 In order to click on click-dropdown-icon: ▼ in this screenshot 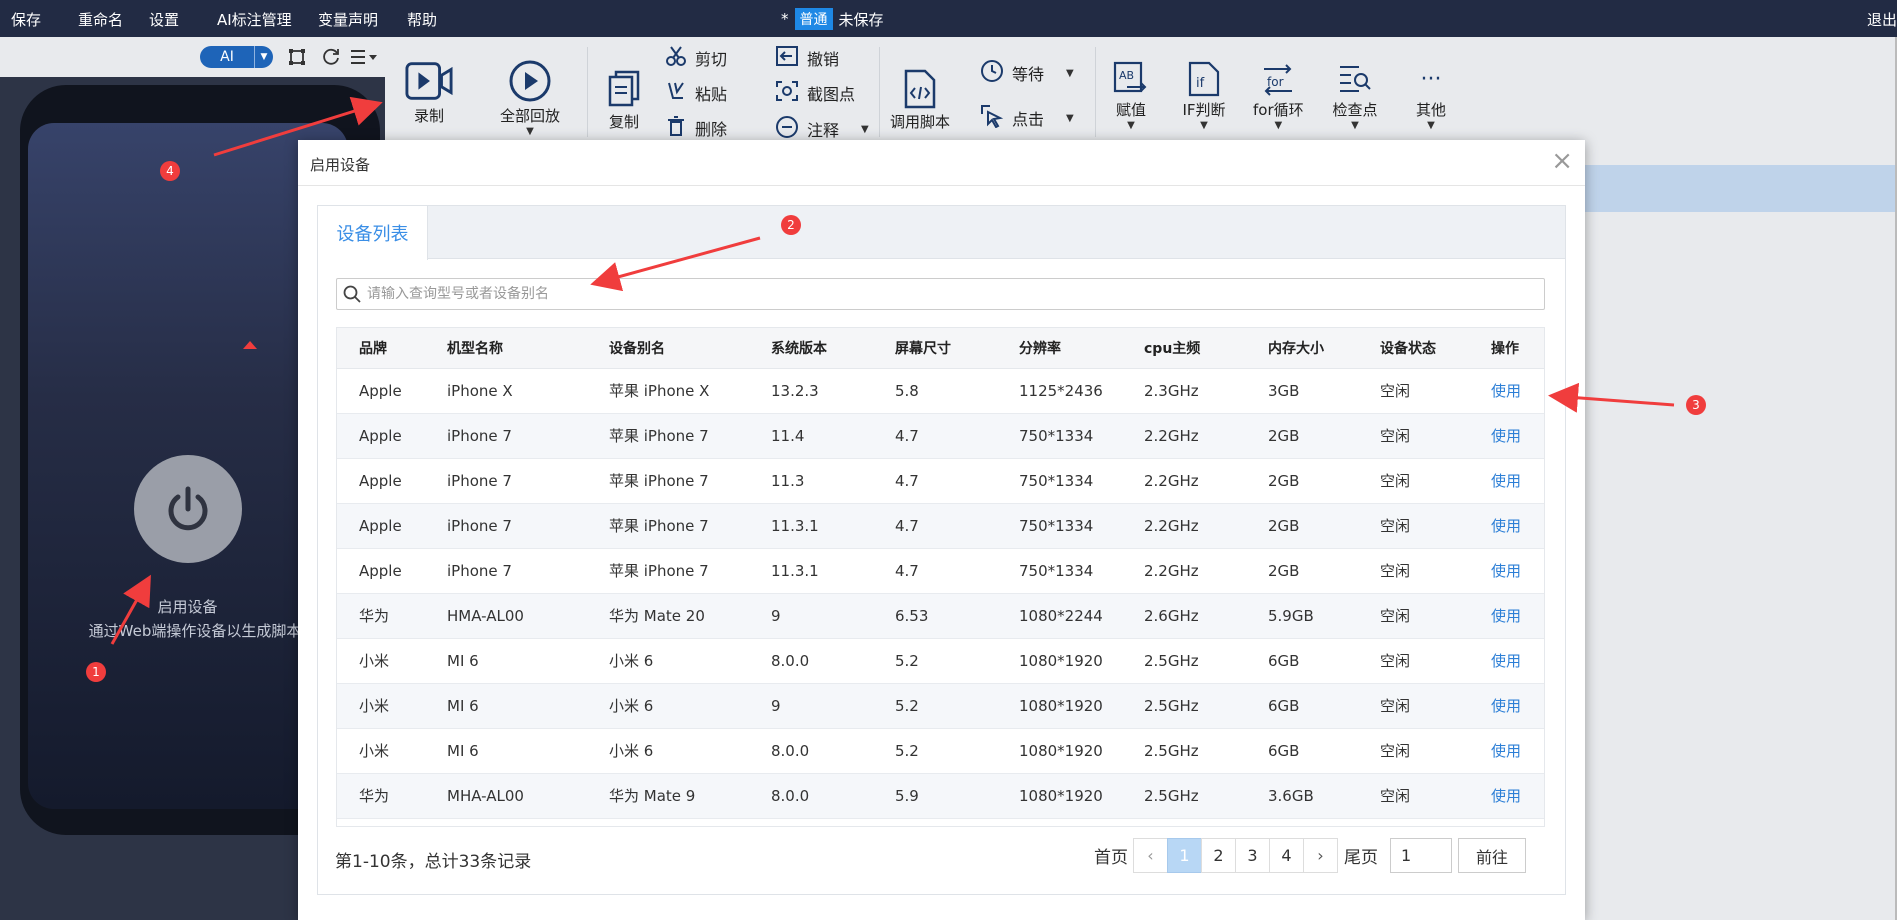, I will do `click(1070, 118)`.